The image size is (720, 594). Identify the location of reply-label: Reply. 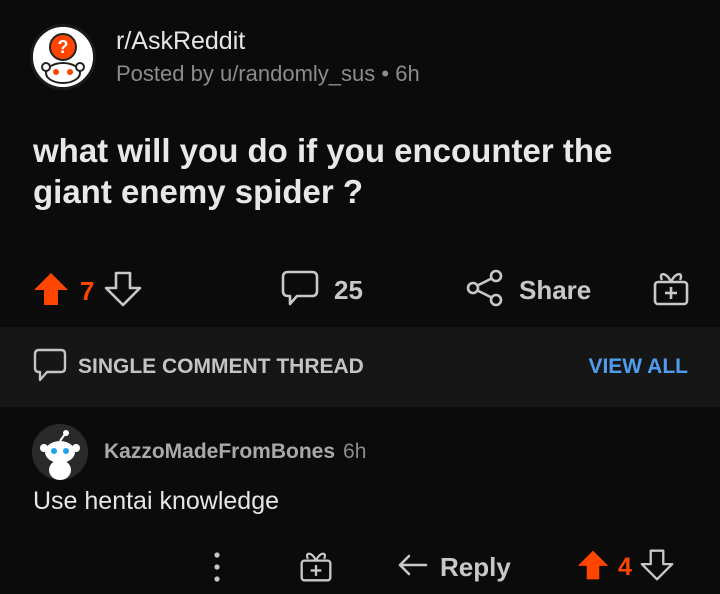
(475, 567).